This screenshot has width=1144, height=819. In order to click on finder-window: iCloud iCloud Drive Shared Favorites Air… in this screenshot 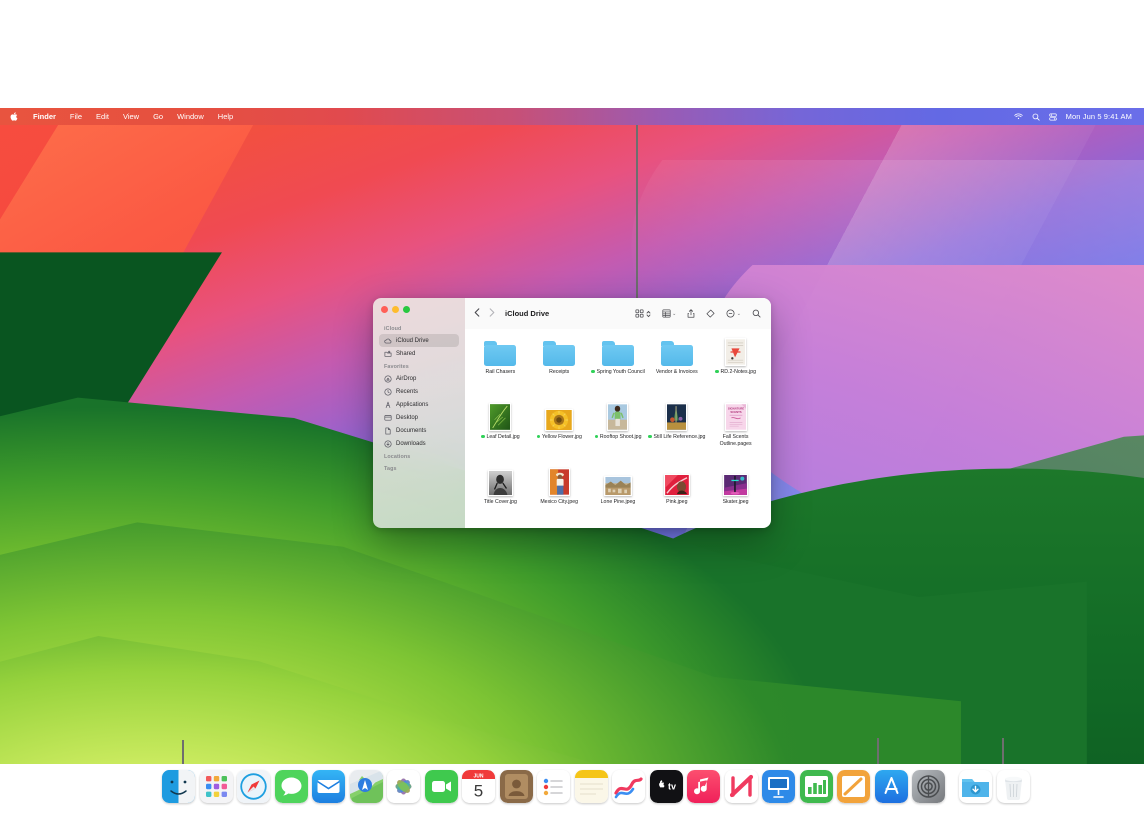, I will do `click(572, 413)`.